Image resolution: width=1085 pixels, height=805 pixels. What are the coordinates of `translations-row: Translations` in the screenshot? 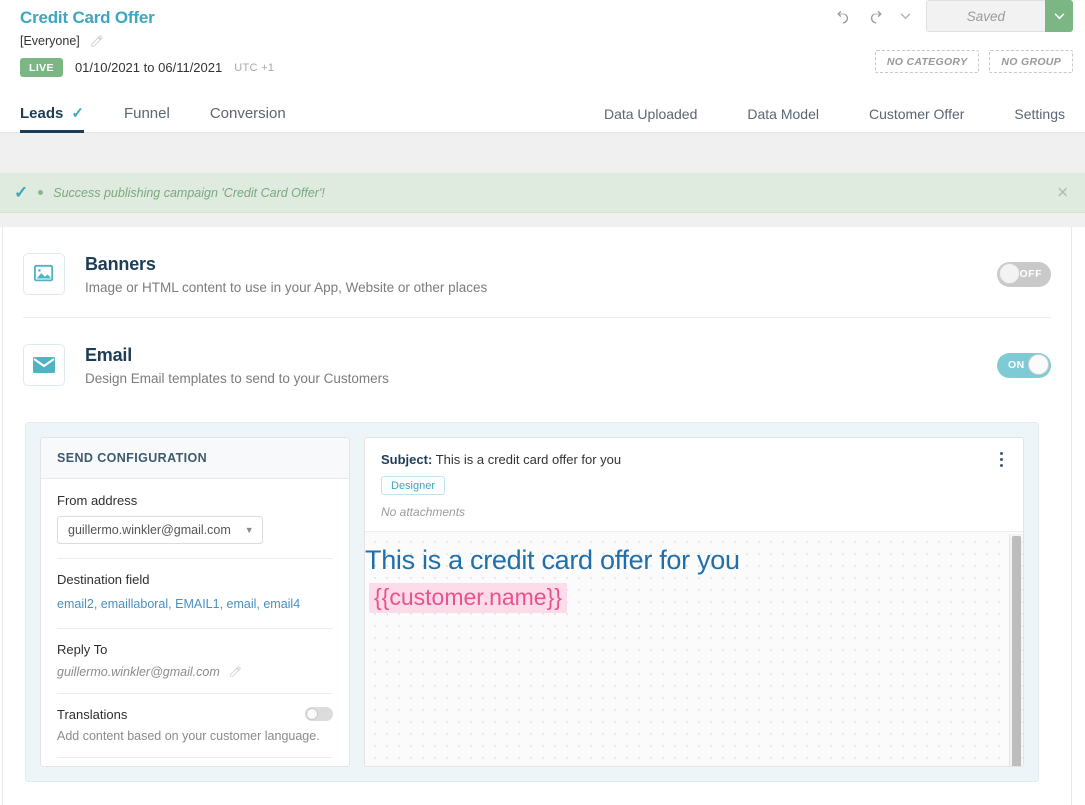 It's located at (195, 714).